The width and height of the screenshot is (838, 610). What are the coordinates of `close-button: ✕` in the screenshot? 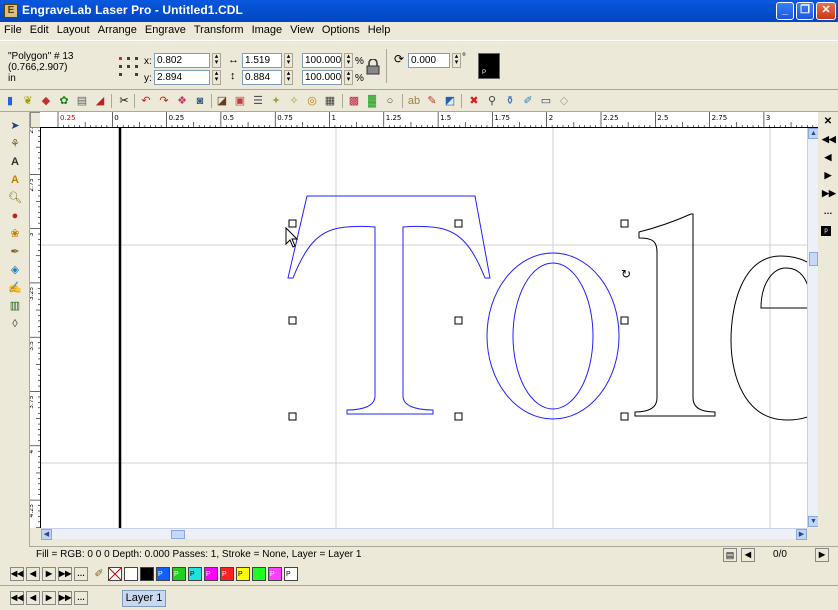 It's located at (826, 11).